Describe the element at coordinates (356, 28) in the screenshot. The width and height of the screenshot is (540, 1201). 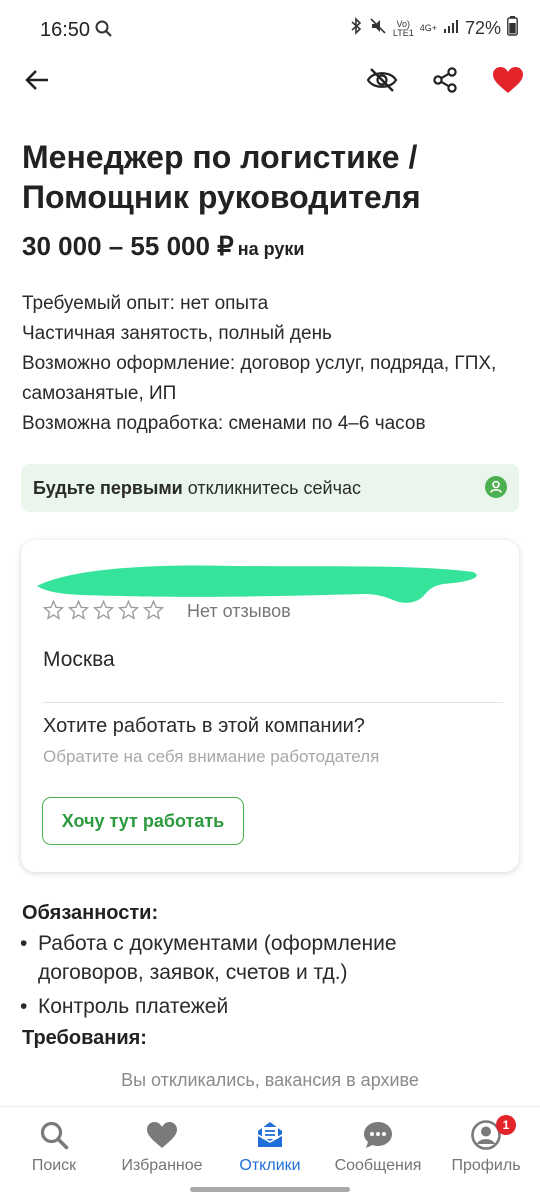
I see `bluetooth-icon` at that location.